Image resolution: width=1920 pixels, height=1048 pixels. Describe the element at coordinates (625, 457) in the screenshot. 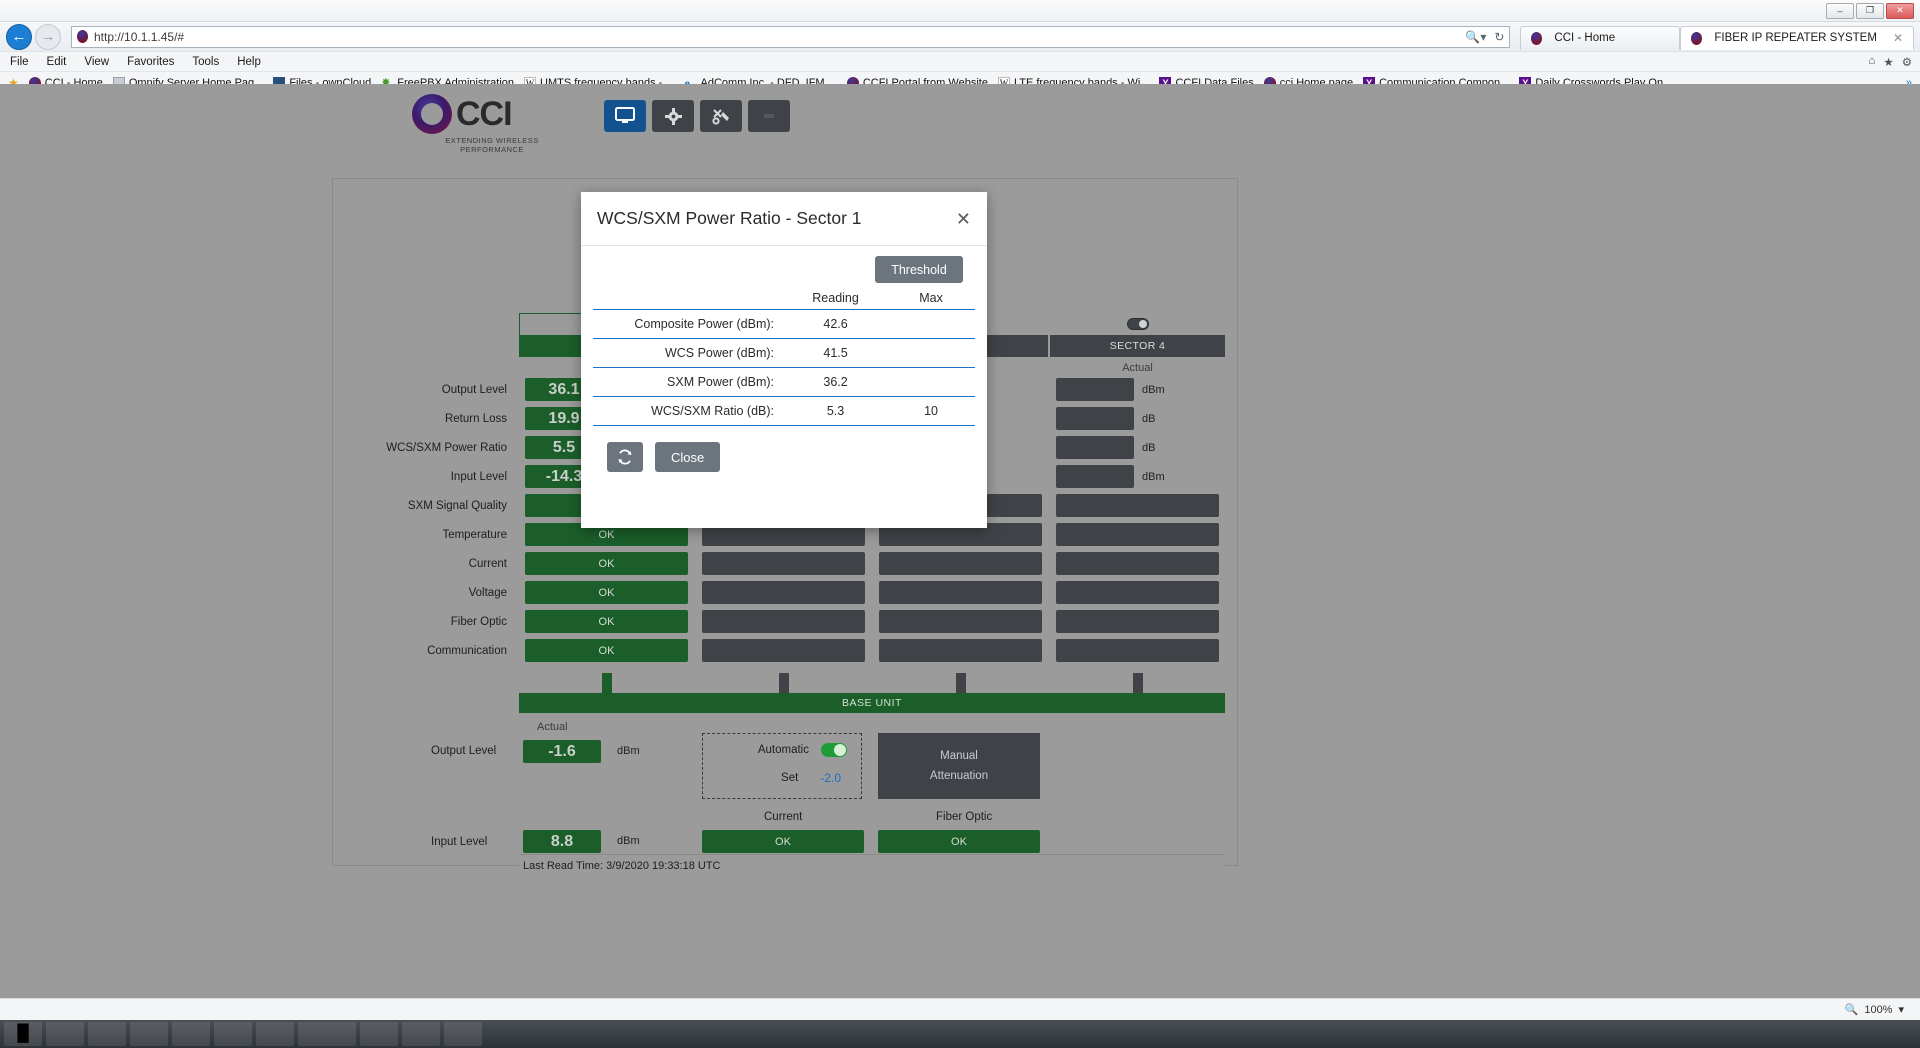

I see `refresh-button` at that location.